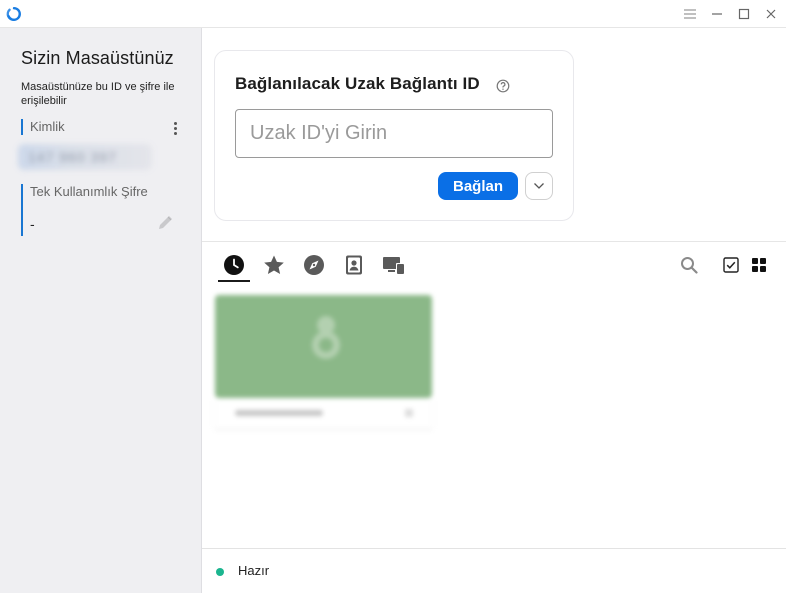 Image resolution: width=786 pixels, height=593 pixels. What do you see at coordinates (771, 14) in the screenshot?
I see `close-icon` at bounding box center [771, 14].